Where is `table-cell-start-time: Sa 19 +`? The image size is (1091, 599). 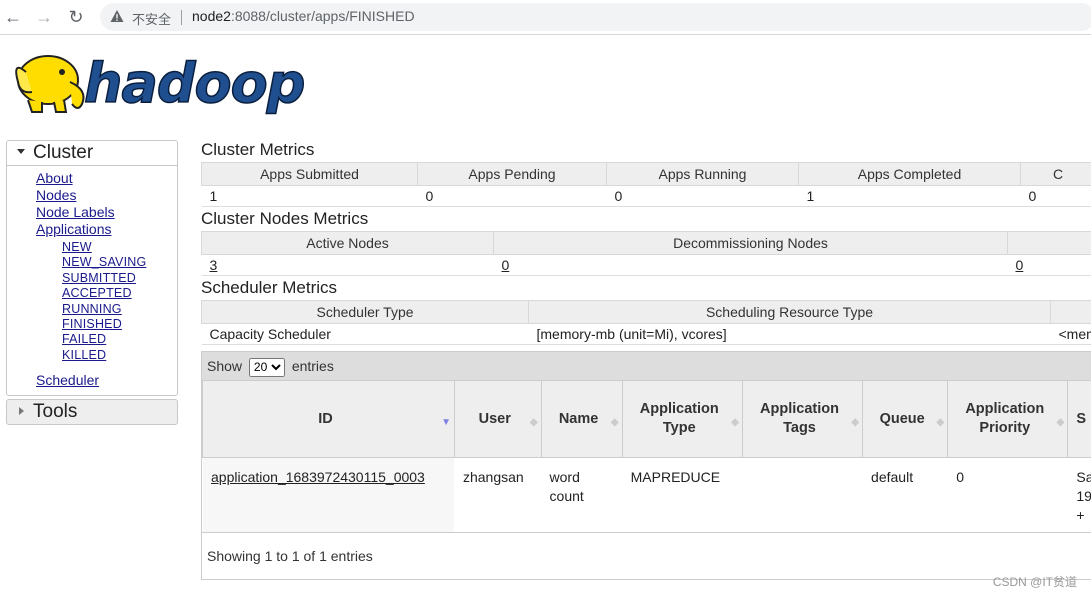 table-cell-start-time: Sa 19 + is located at coordinates (1079, 494).